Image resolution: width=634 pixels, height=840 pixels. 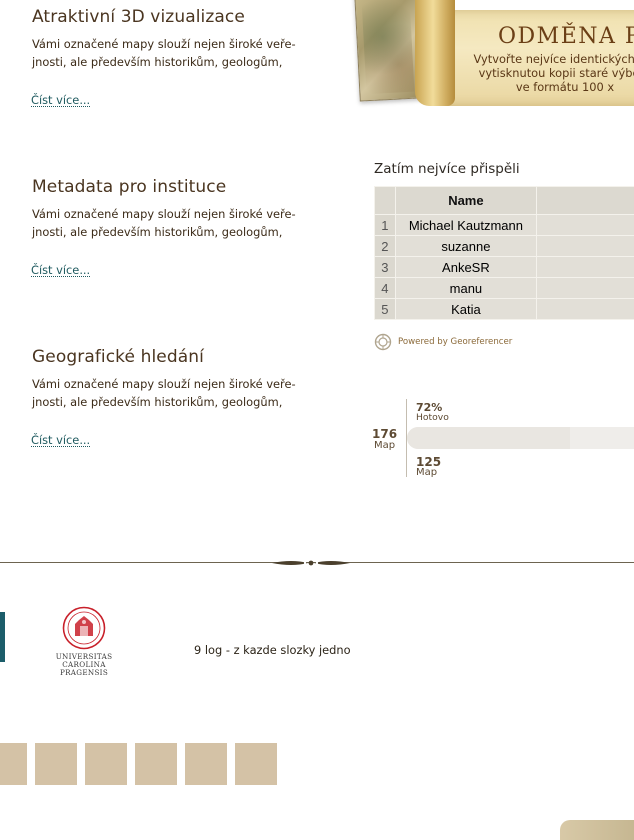 I want to click on table-row: 5 Katia, so click(x=504, y=309).